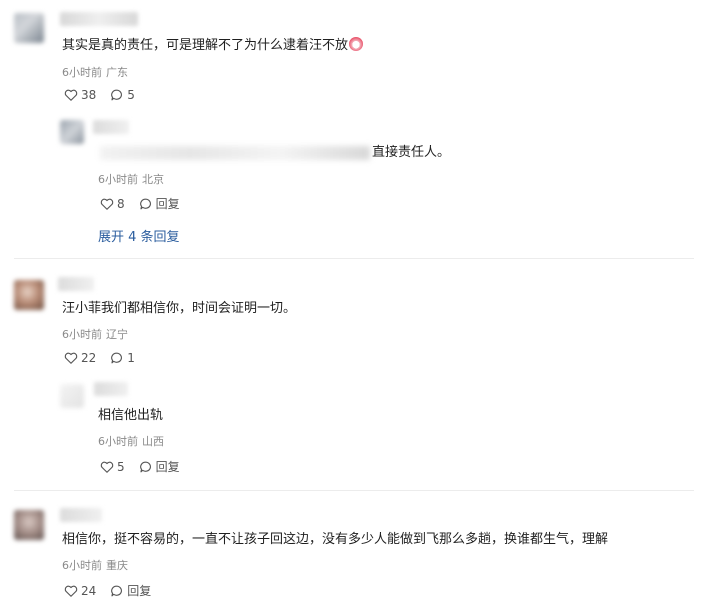  I want to click on like-count: 38, so click(89, 95).